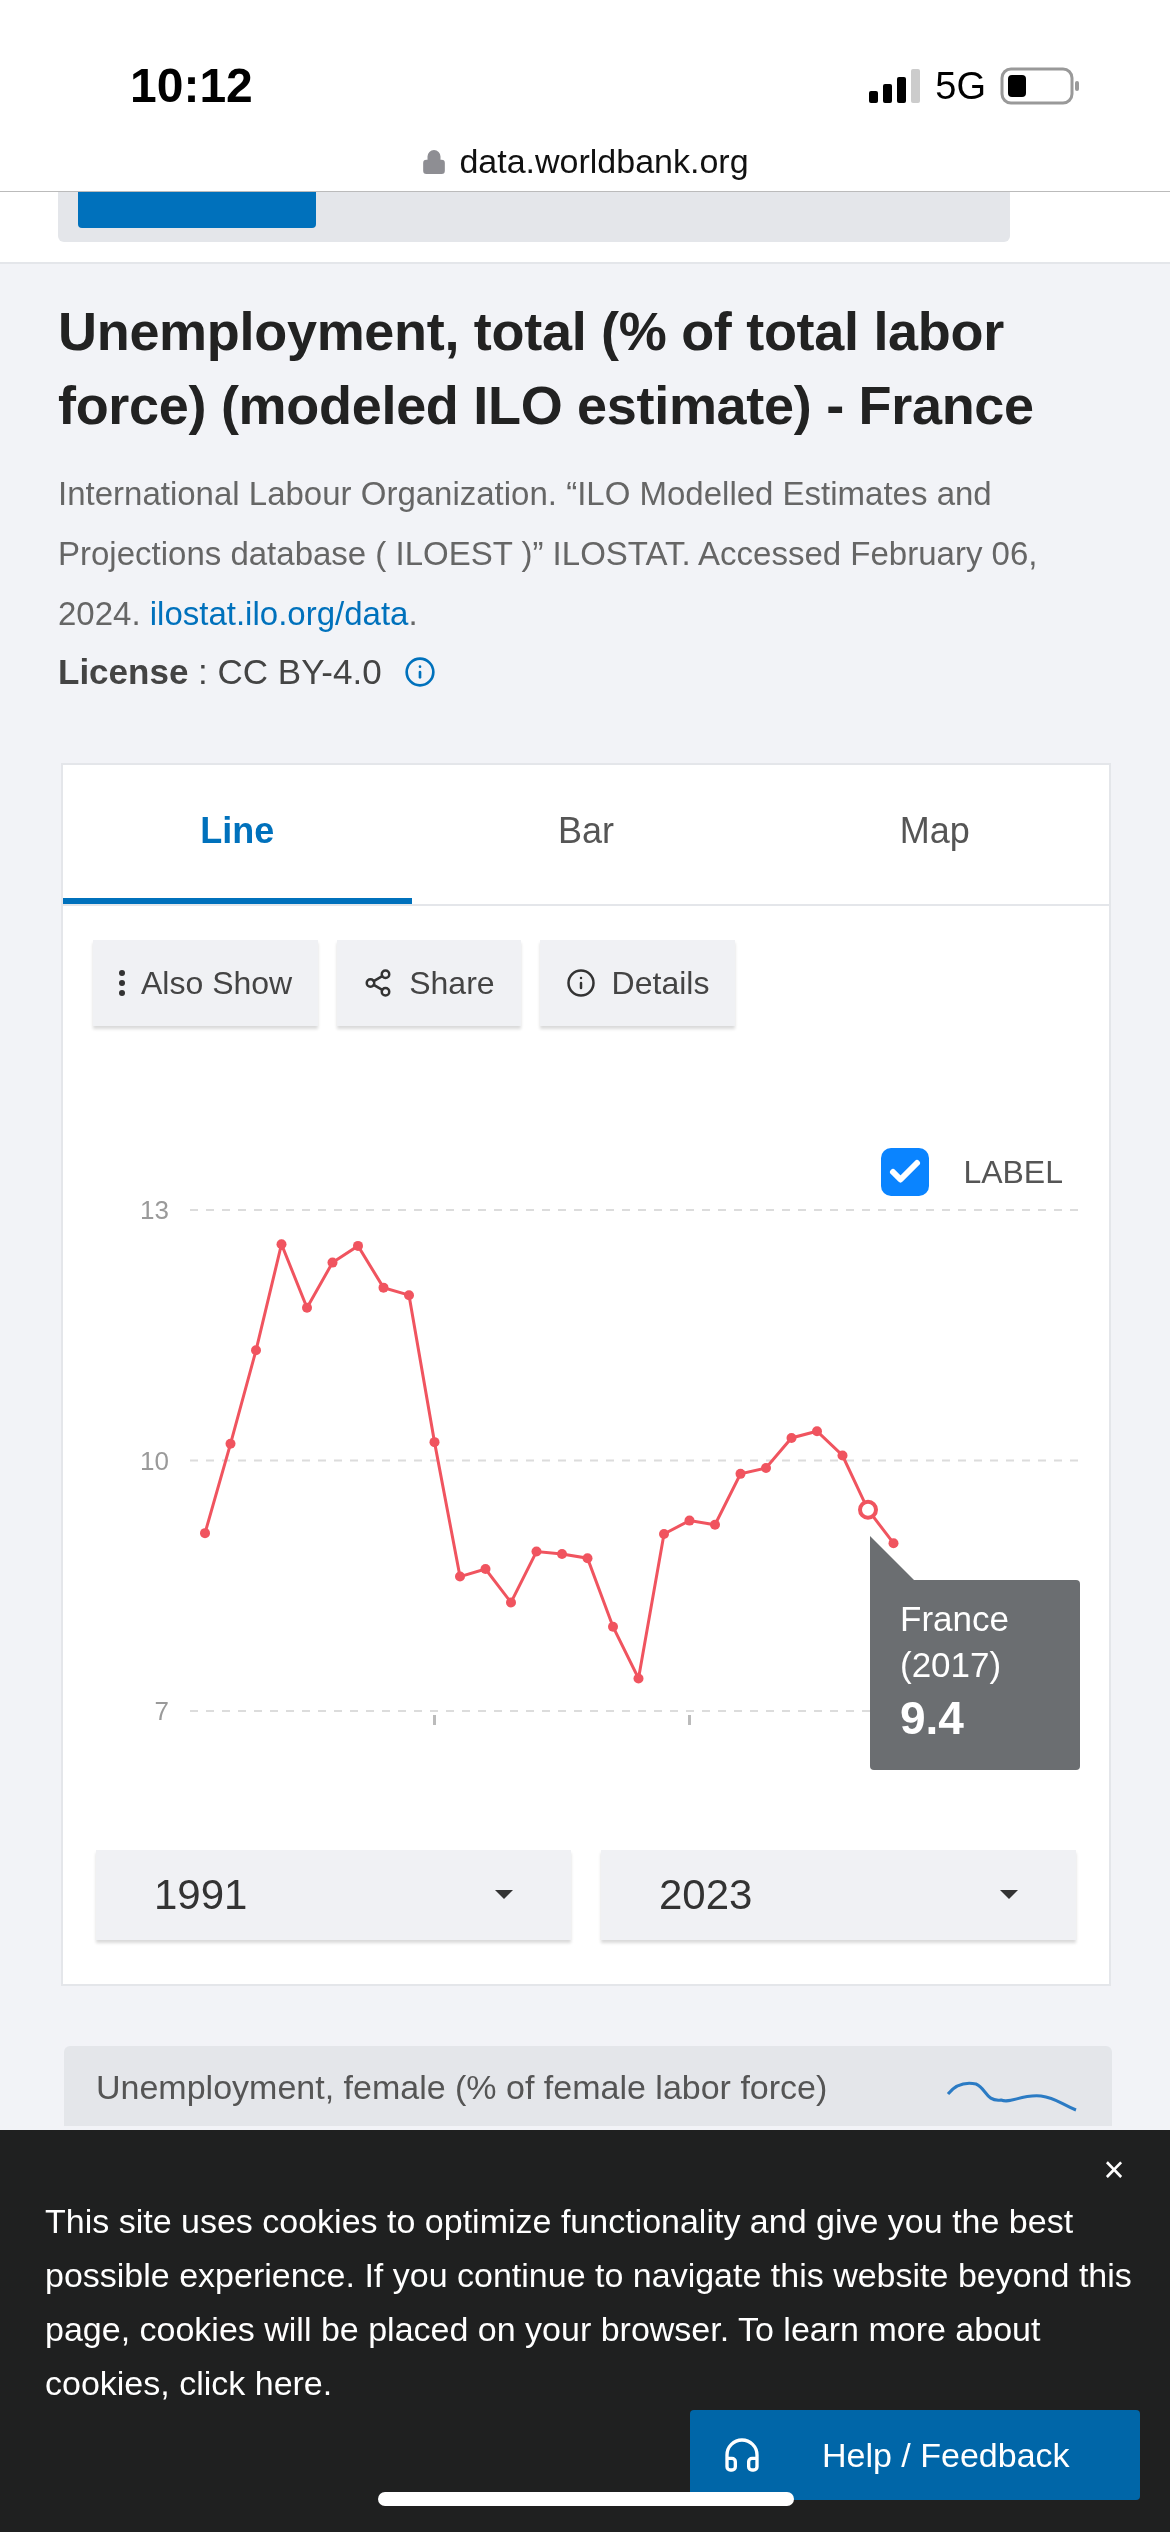 This screenshot has height=2532, width=1170. What do you see at coordinates (154, 1460) in the screenshot?
I see `y-axis-label: 10` at bounding box center [154, 1460].